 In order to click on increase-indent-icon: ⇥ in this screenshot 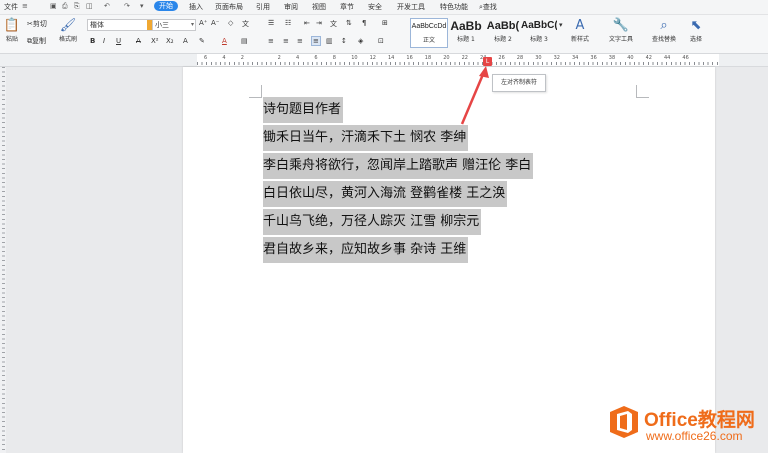, I will do `click(319, 23)`.